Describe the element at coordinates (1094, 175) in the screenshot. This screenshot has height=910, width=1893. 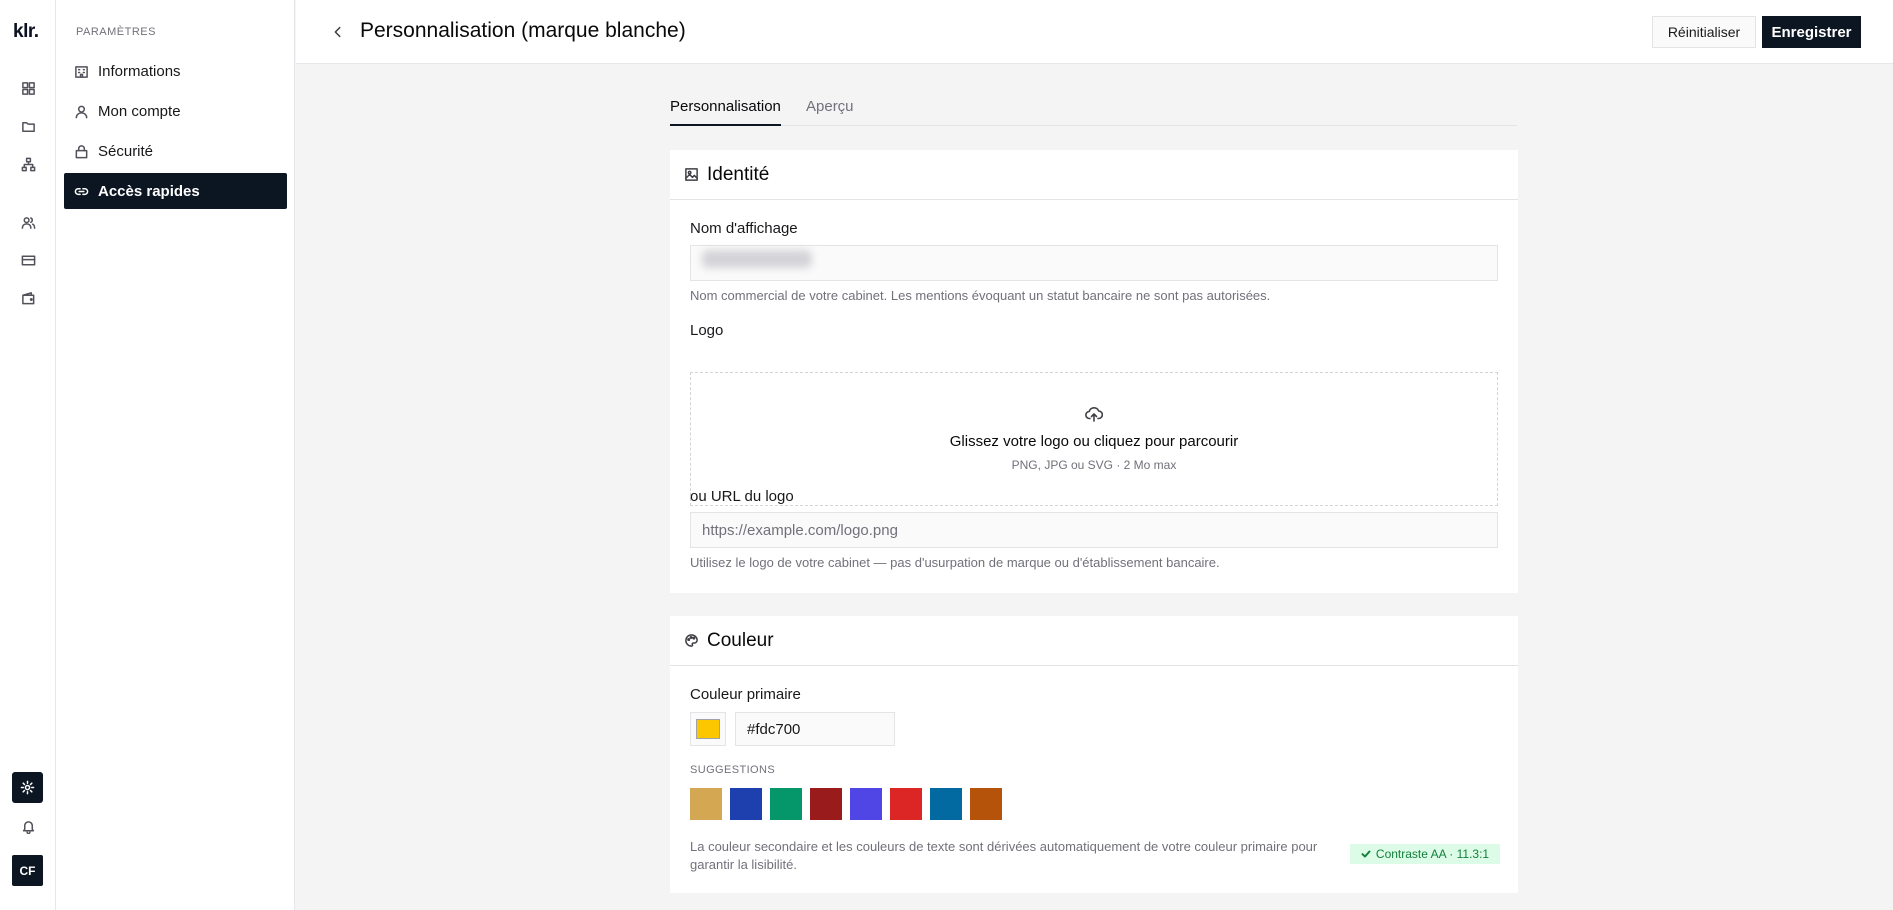
I see `identity-card-header: Identité` at that location.